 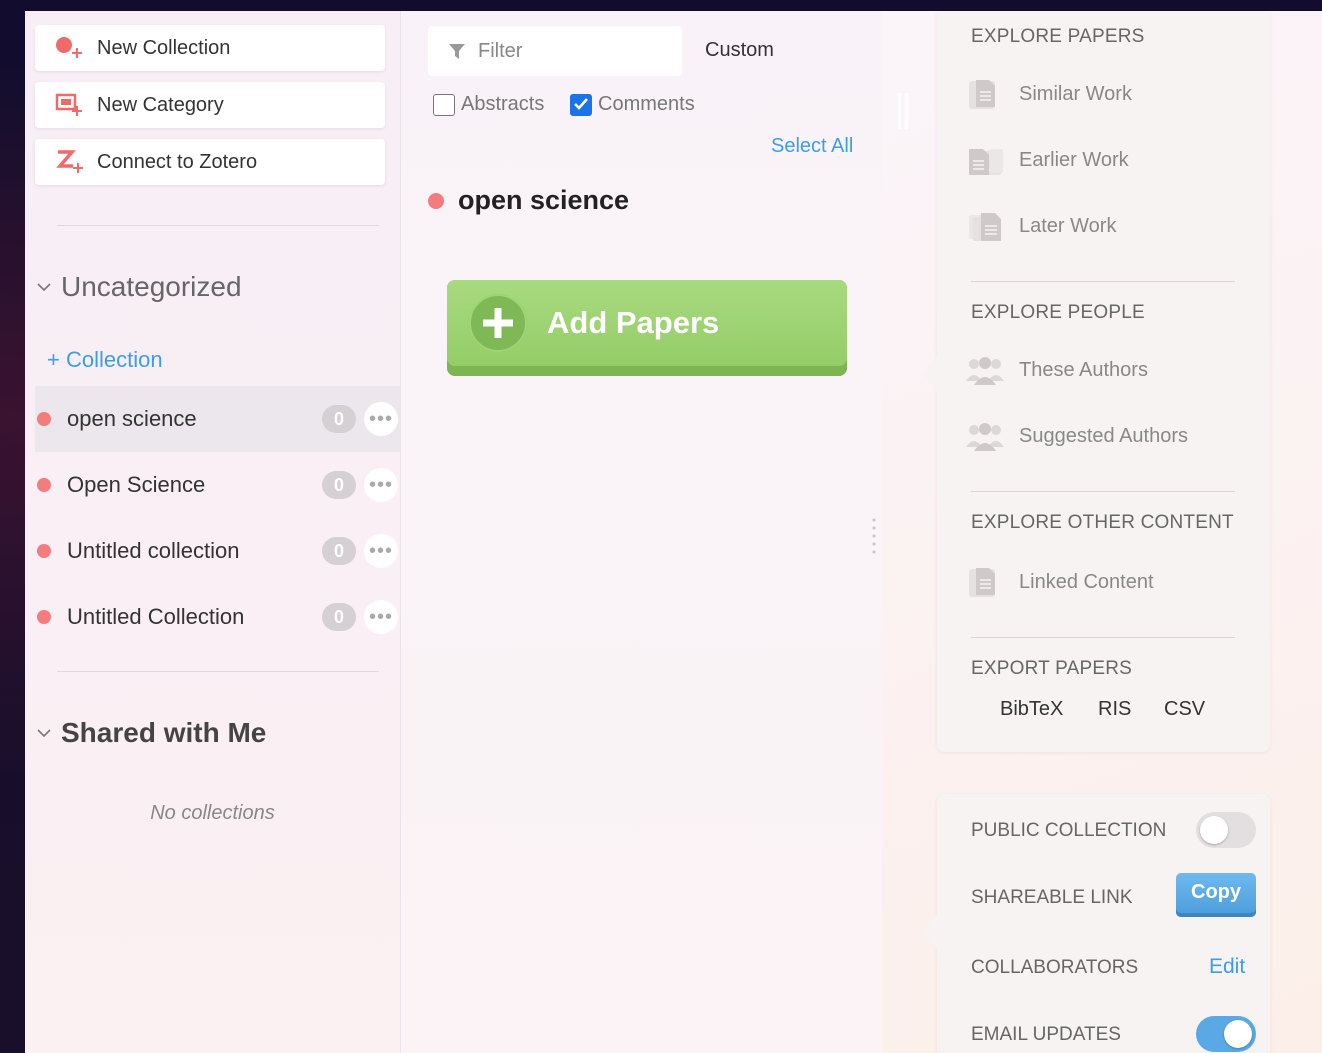 What do you see at coordinates (457, 51) in the screenshot?
I see `filter-icon` at bounding box center [457, 51].